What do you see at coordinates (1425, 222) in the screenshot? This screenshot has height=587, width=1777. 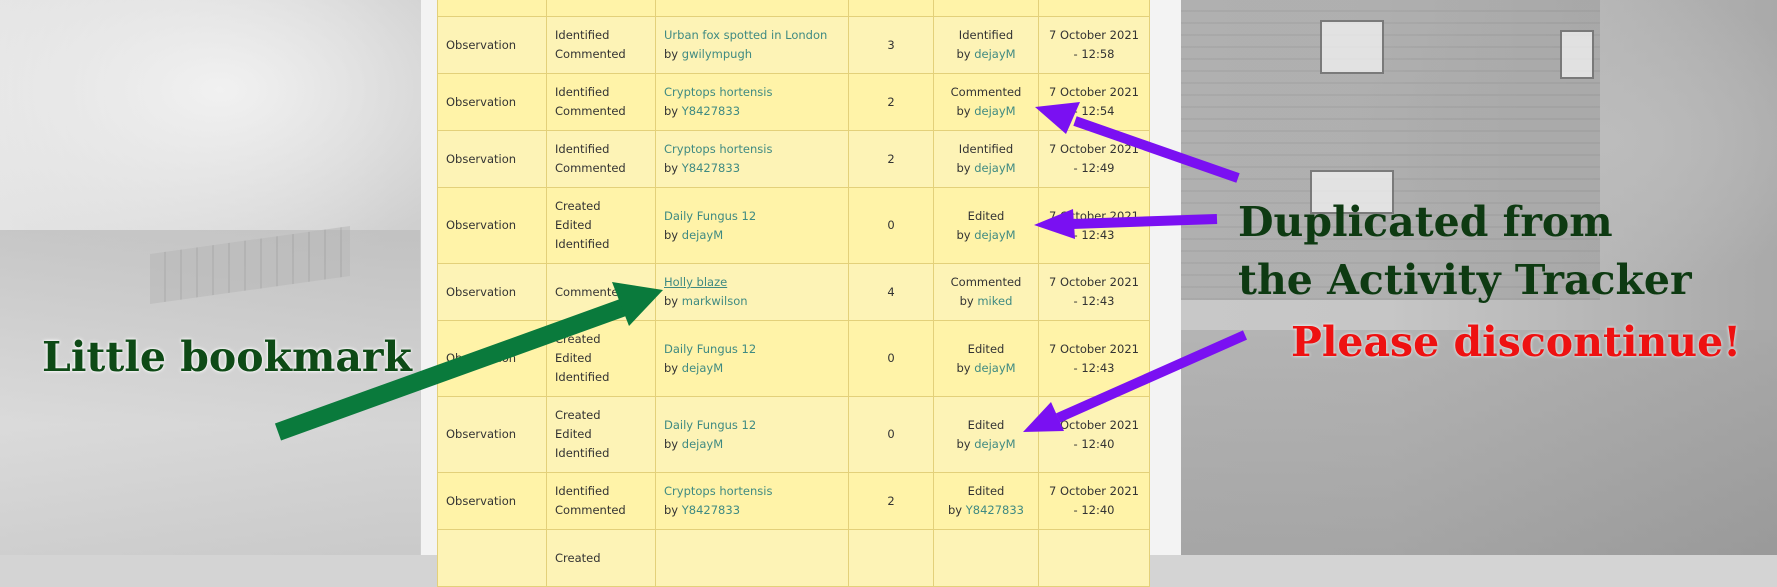 I see `duplicated-annotation-line1: Duplicated from` at bounding box center [1425, 222].